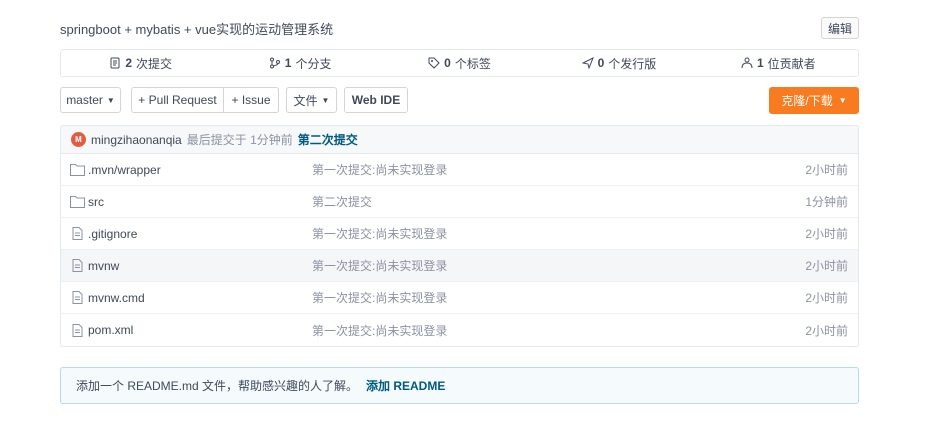 The image size is (938, 445). I want to click on stat-branches: 1 个分支, so click(299, 63).